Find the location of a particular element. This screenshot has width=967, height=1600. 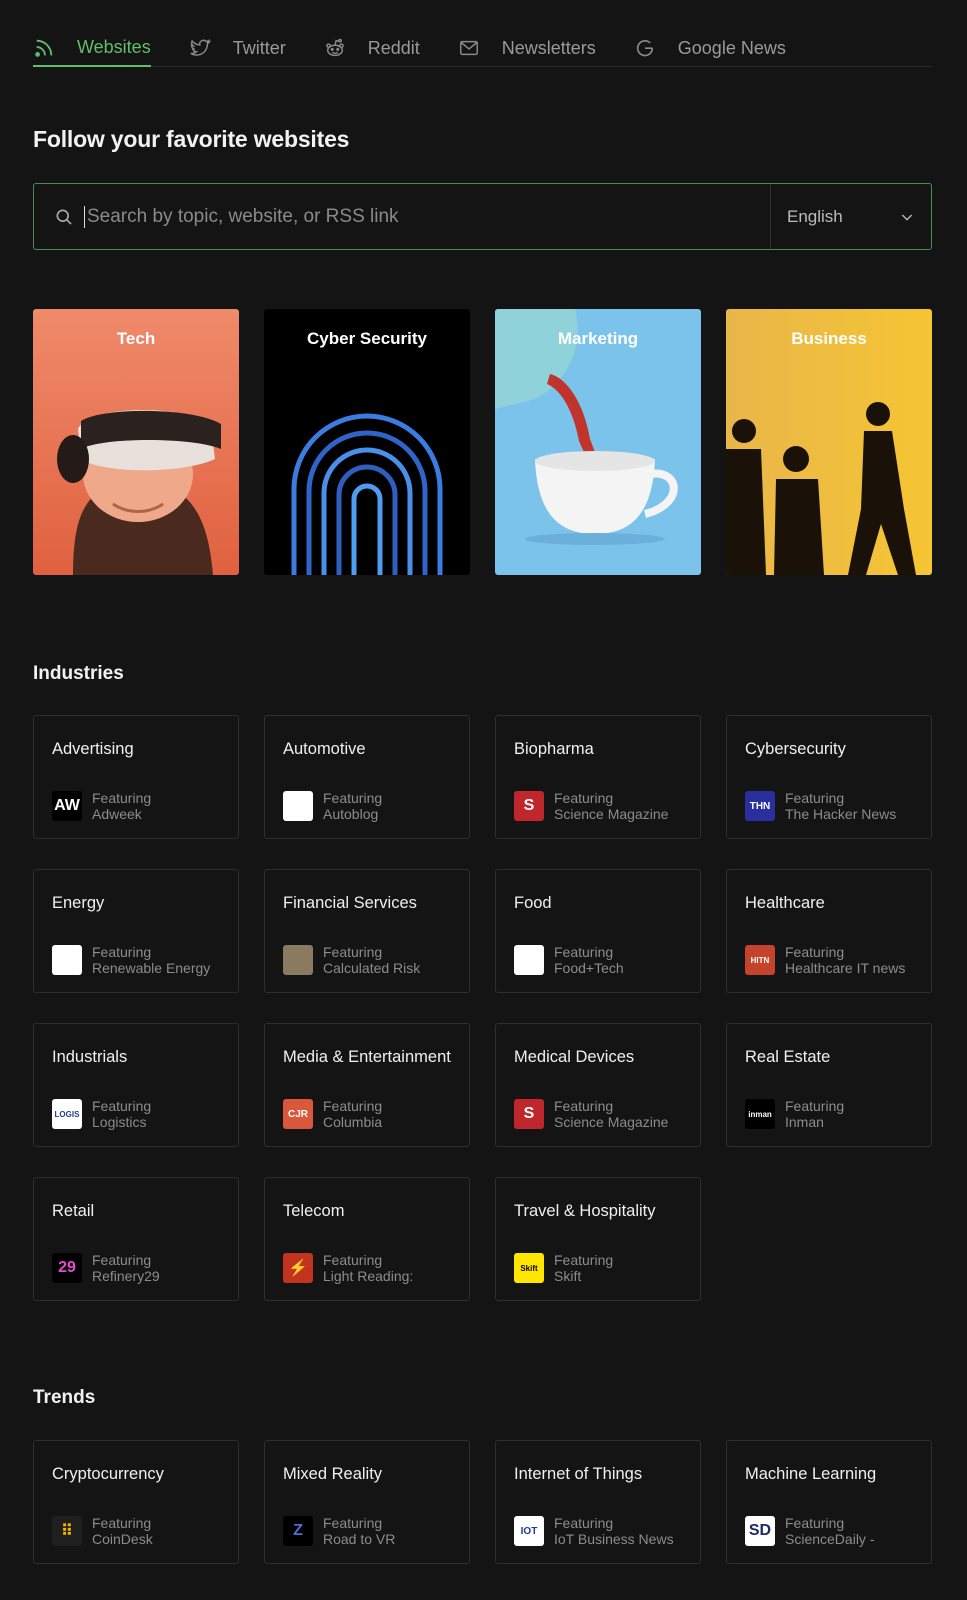

topic-card-automotive: Automotive Featuring Autoblog is located at coordinates (367, 777).